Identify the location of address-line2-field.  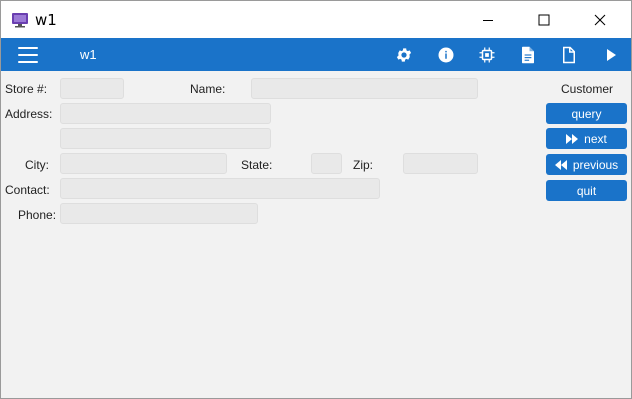
(165, 138).